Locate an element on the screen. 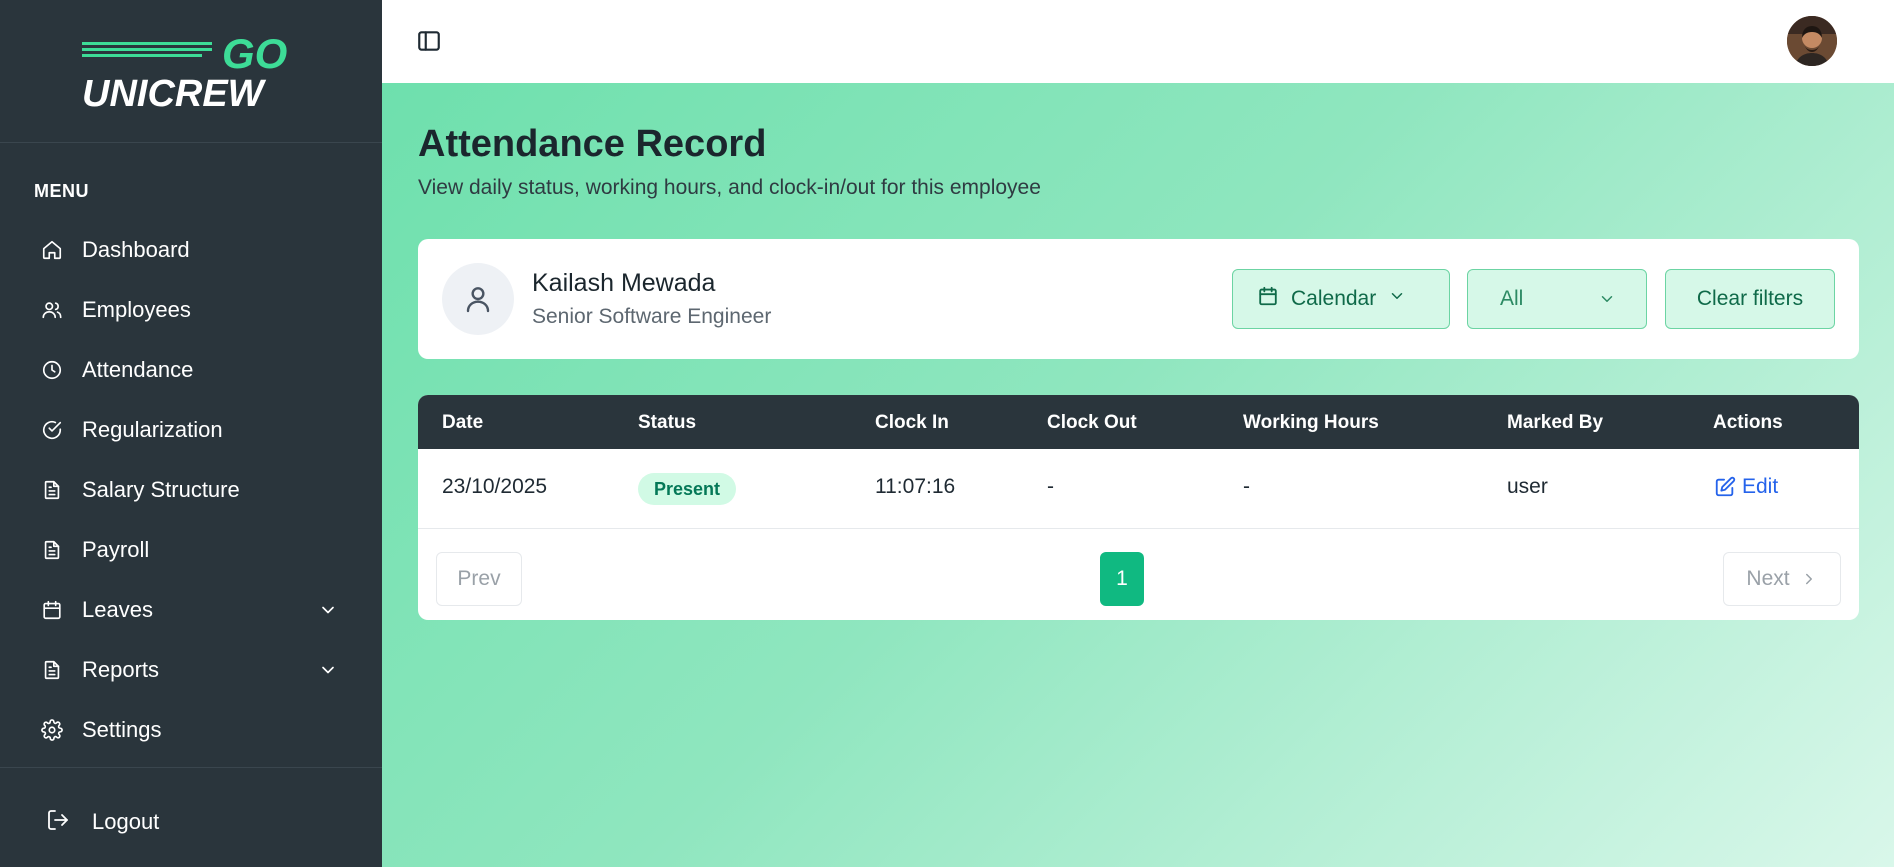 The height and width of the screenshot is (867, 1894). cell-clock-out: - is located at coordinates (1050, 486).